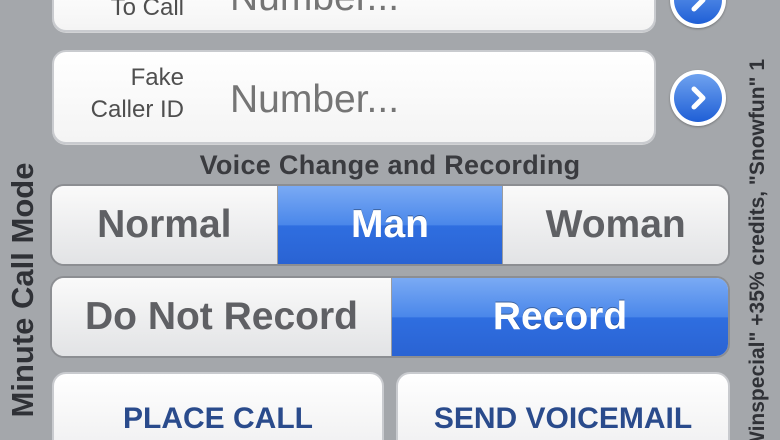 The width and height of the screenshot is (780, 440). I want to click on voice-section-title: Voice Change and Recording, so click(390, 165).